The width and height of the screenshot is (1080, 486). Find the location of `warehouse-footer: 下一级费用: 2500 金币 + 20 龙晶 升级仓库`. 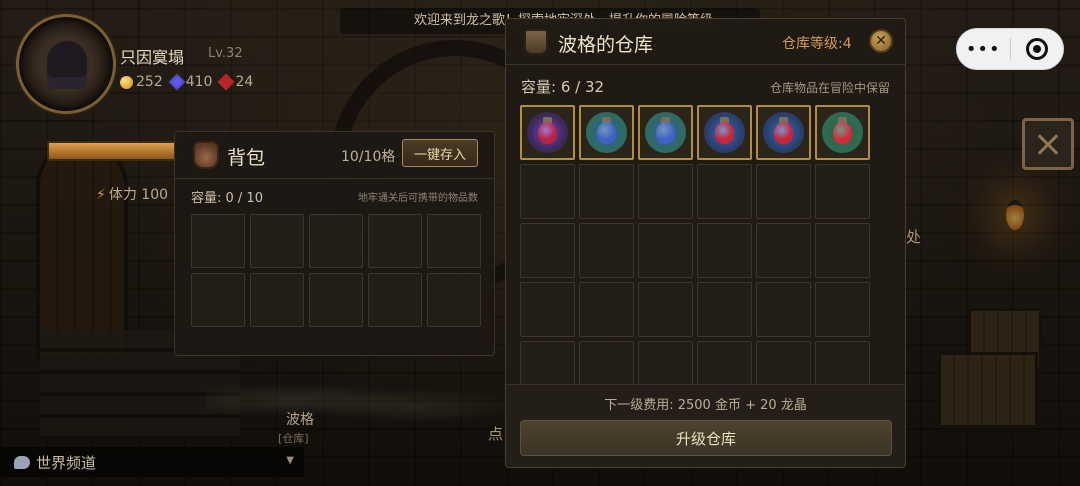

warehouse-footer: 下一级费用: 2500 金币 + 20 龙晶 升级仓库 is located at coordinates (705, 425).